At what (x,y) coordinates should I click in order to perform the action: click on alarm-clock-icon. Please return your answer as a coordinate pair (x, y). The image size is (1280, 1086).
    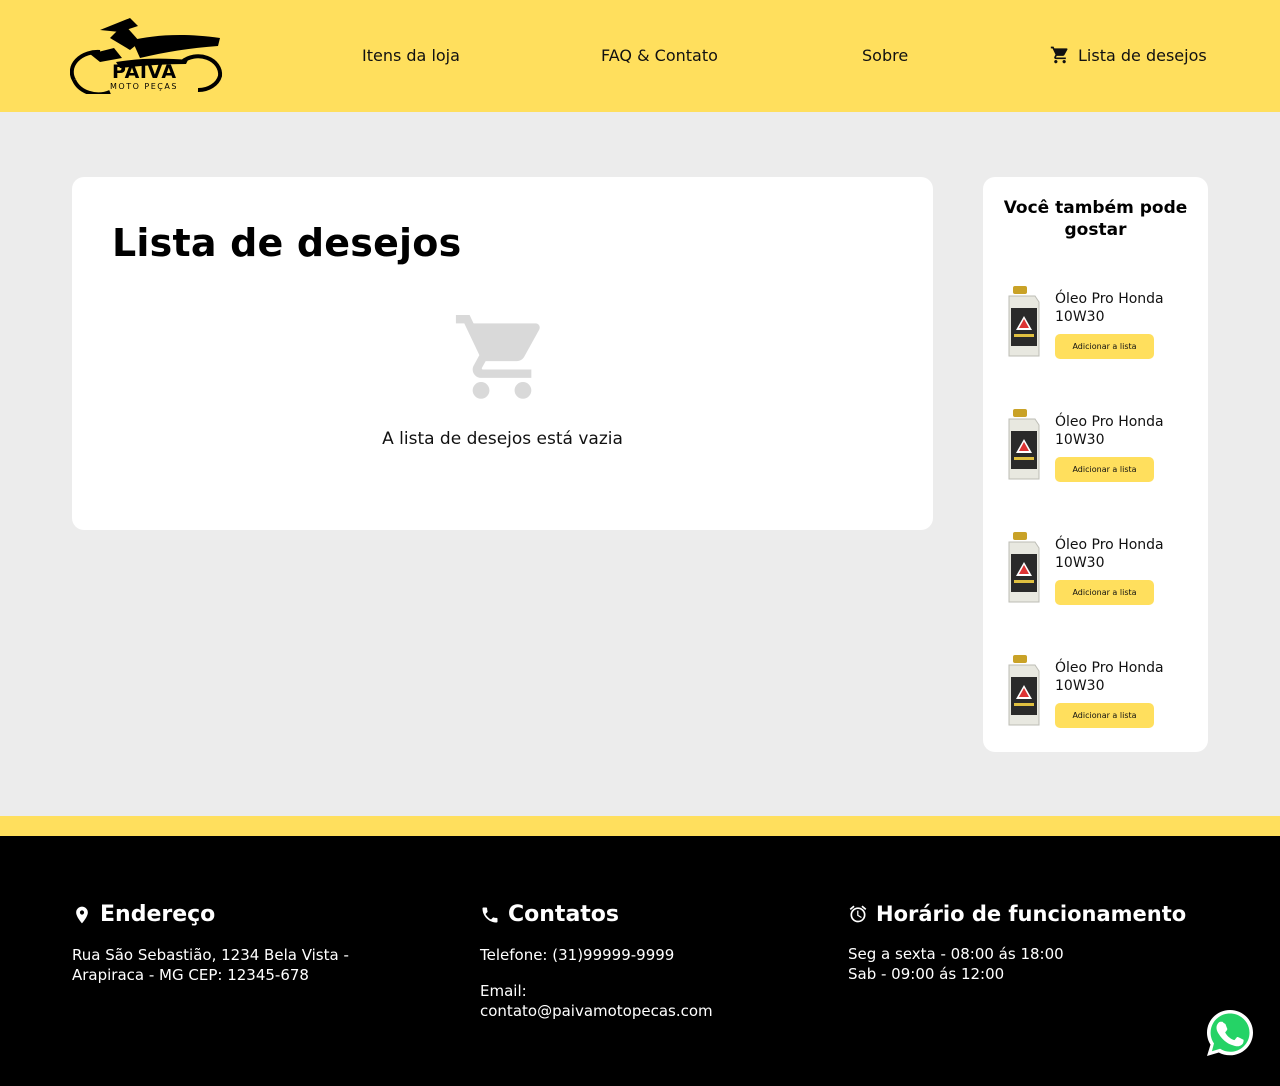
    Looking at the image, I should click on (858, 914).